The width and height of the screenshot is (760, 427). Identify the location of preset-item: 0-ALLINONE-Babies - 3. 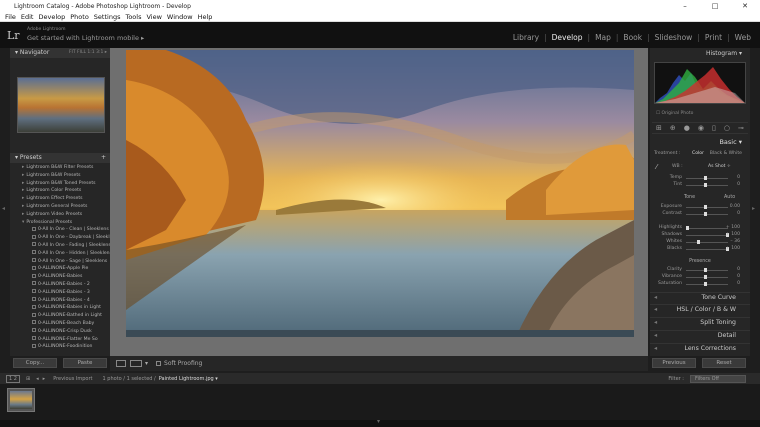
(60, 293).